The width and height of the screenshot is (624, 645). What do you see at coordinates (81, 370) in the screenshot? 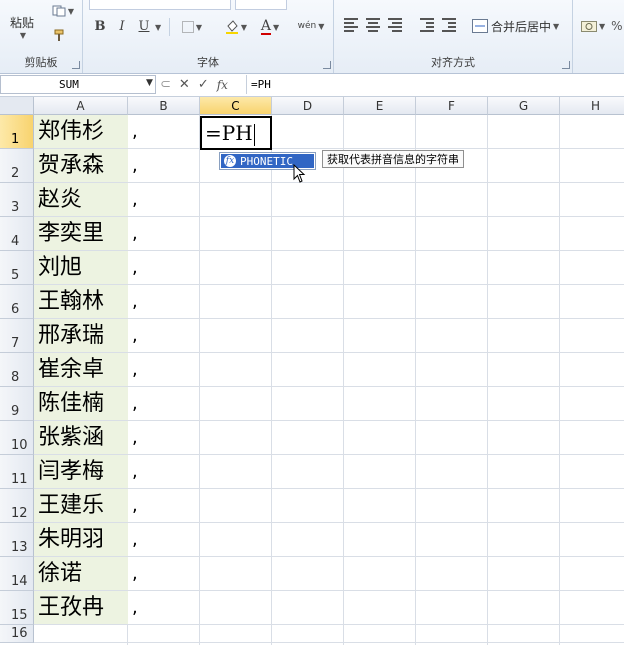
I see `cell-a8: 崔余卓` at bounding box center [81, 370].